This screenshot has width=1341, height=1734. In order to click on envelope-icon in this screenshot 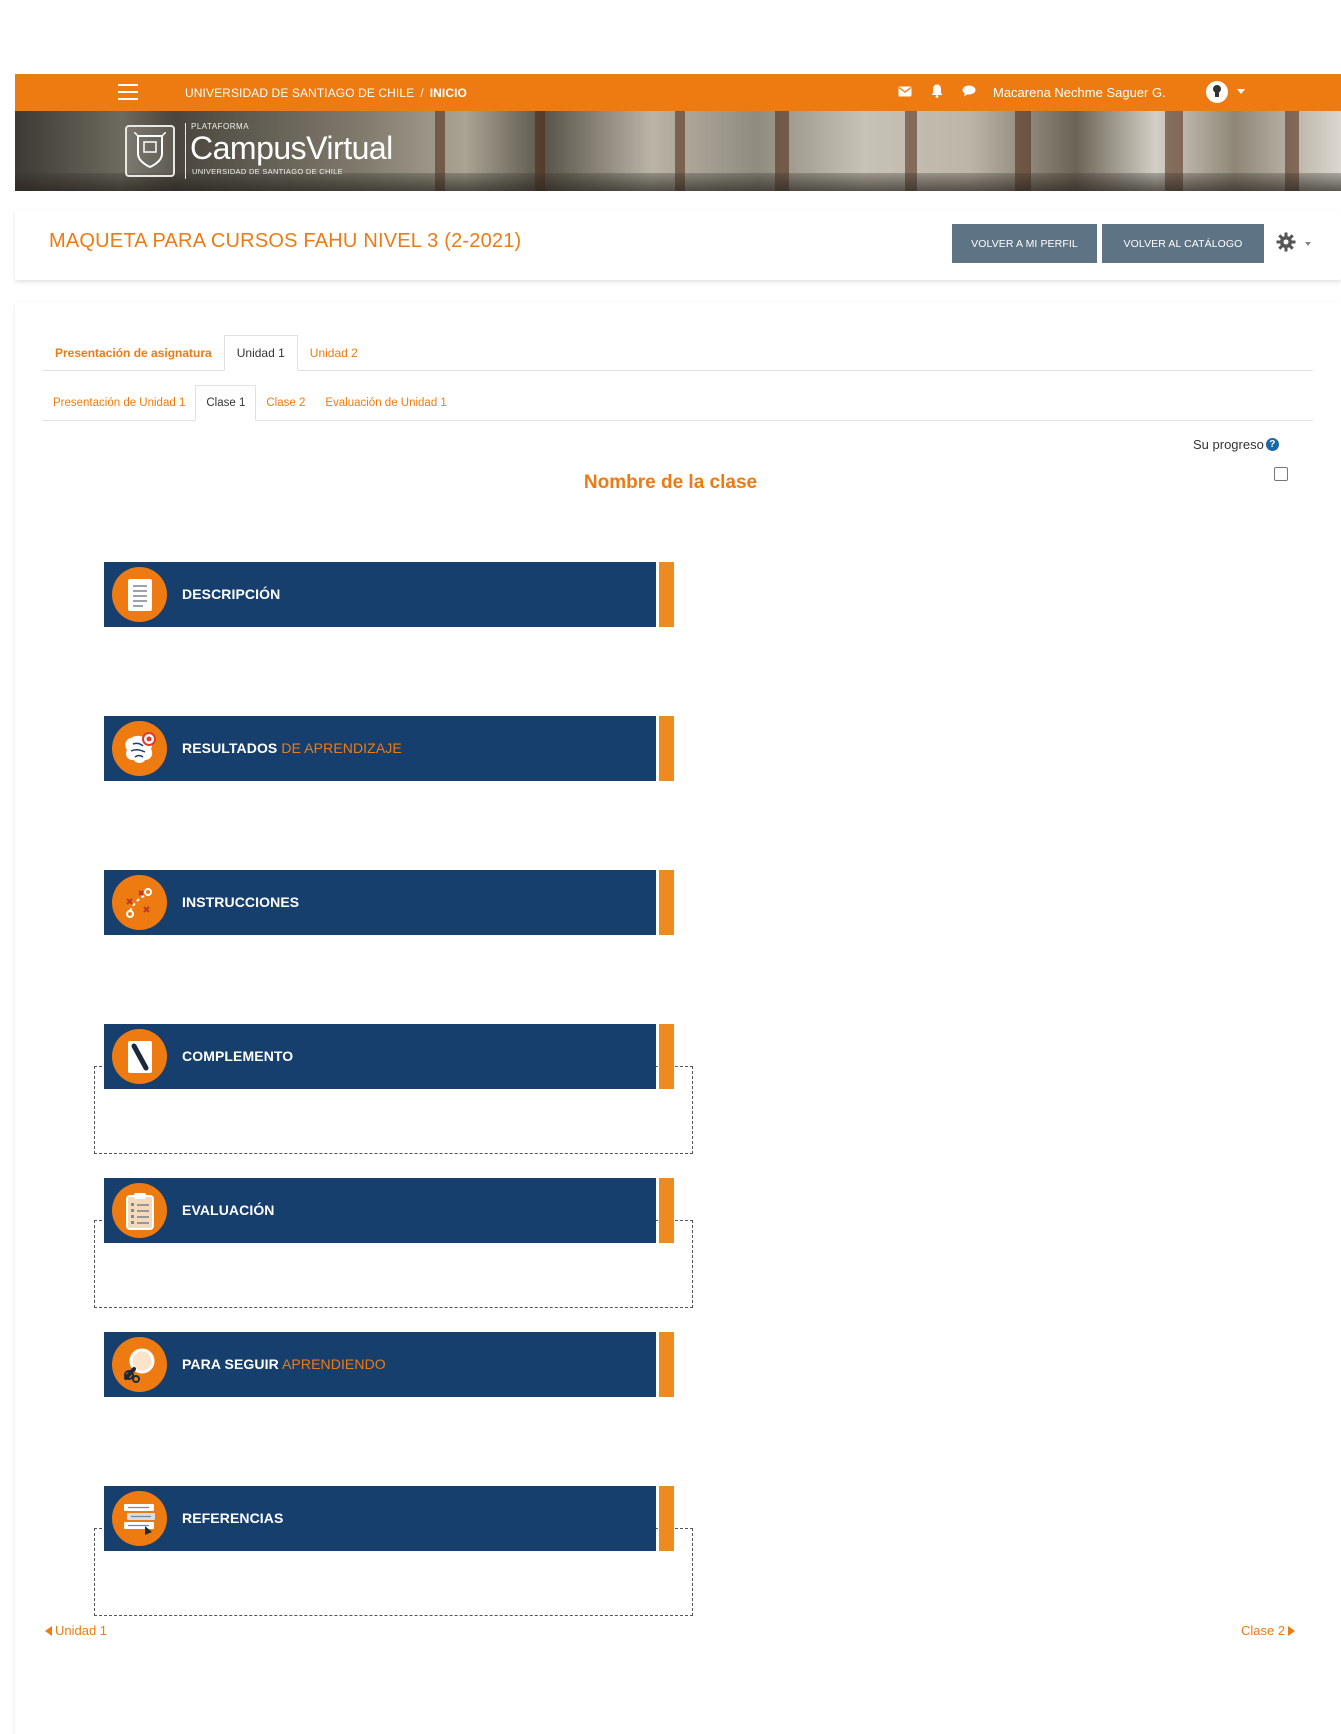, I will do `click(905, 91)`.